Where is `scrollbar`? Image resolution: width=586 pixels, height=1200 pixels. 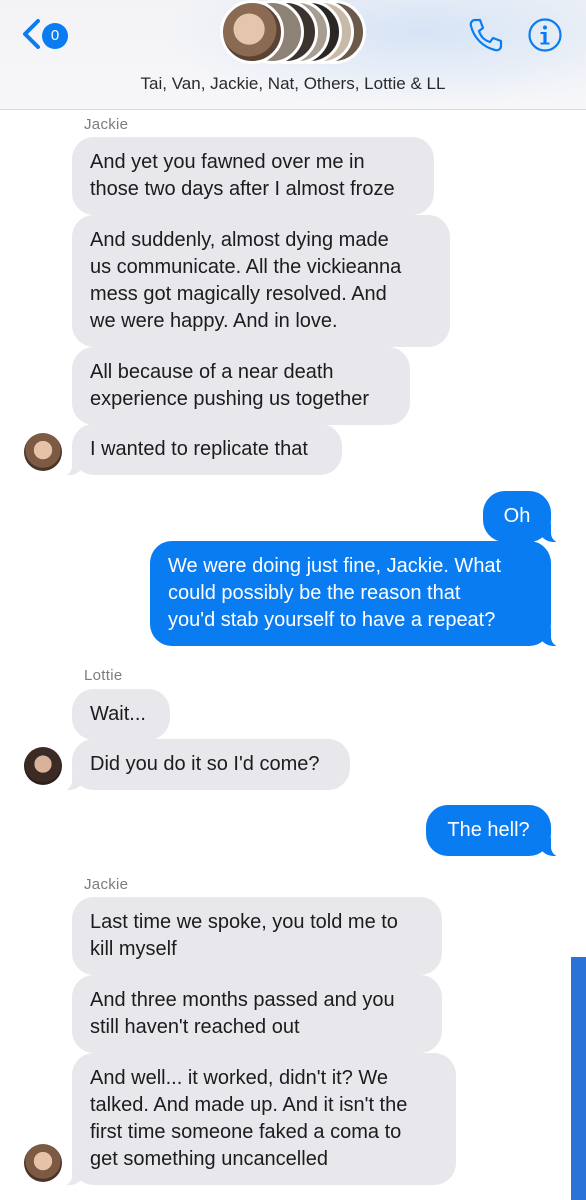 scrollbar is located at coordinates (578, 1078).